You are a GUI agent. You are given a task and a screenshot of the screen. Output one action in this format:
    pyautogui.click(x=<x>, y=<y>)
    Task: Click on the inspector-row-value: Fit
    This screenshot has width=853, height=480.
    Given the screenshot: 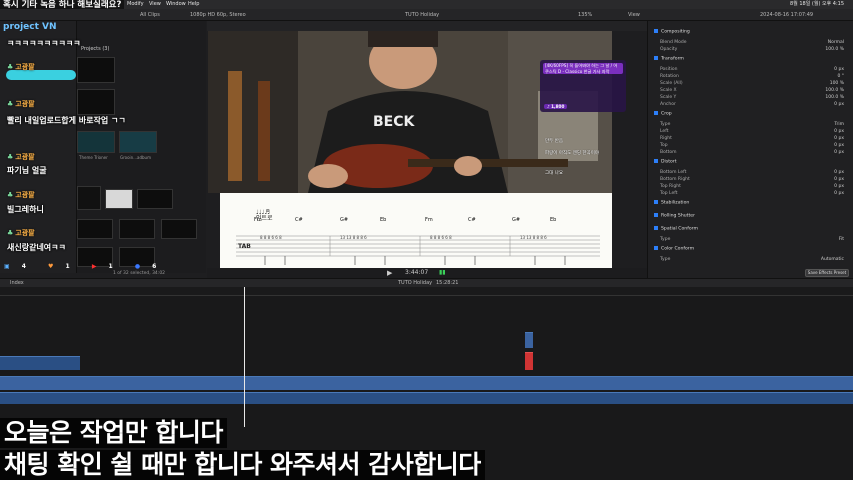 What is the action you would take?
    pyautogui.click(x=841, y=239)
    